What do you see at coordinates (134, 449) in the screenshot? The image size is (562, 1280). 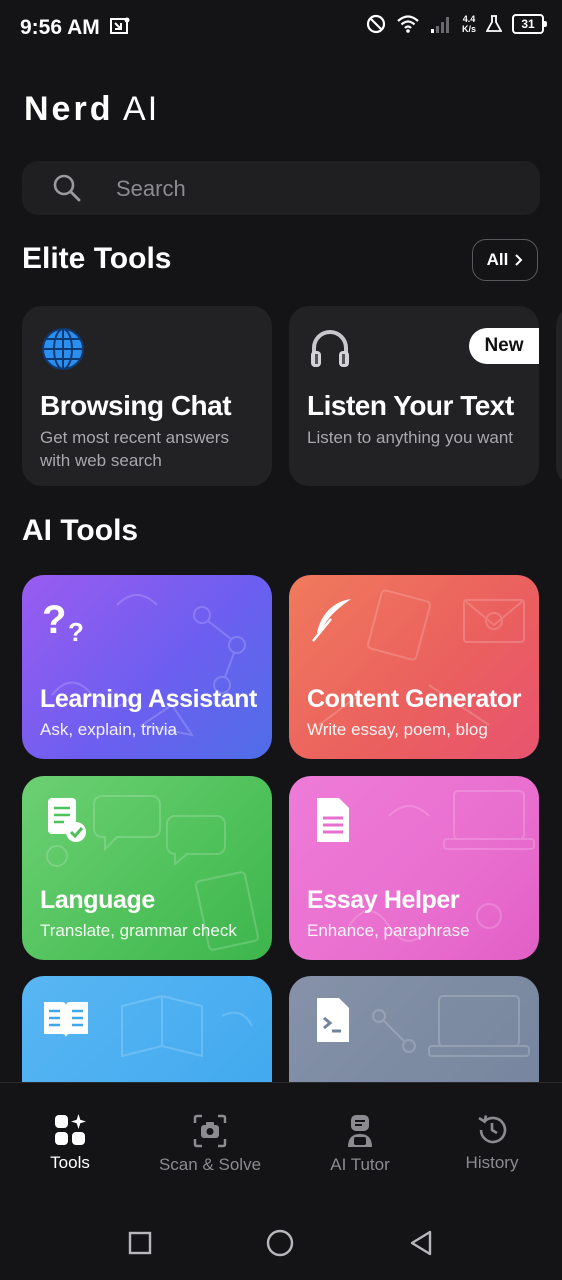 I see `card-subtitle: Get most recent answers with web search` at bounding box center [134, 449].